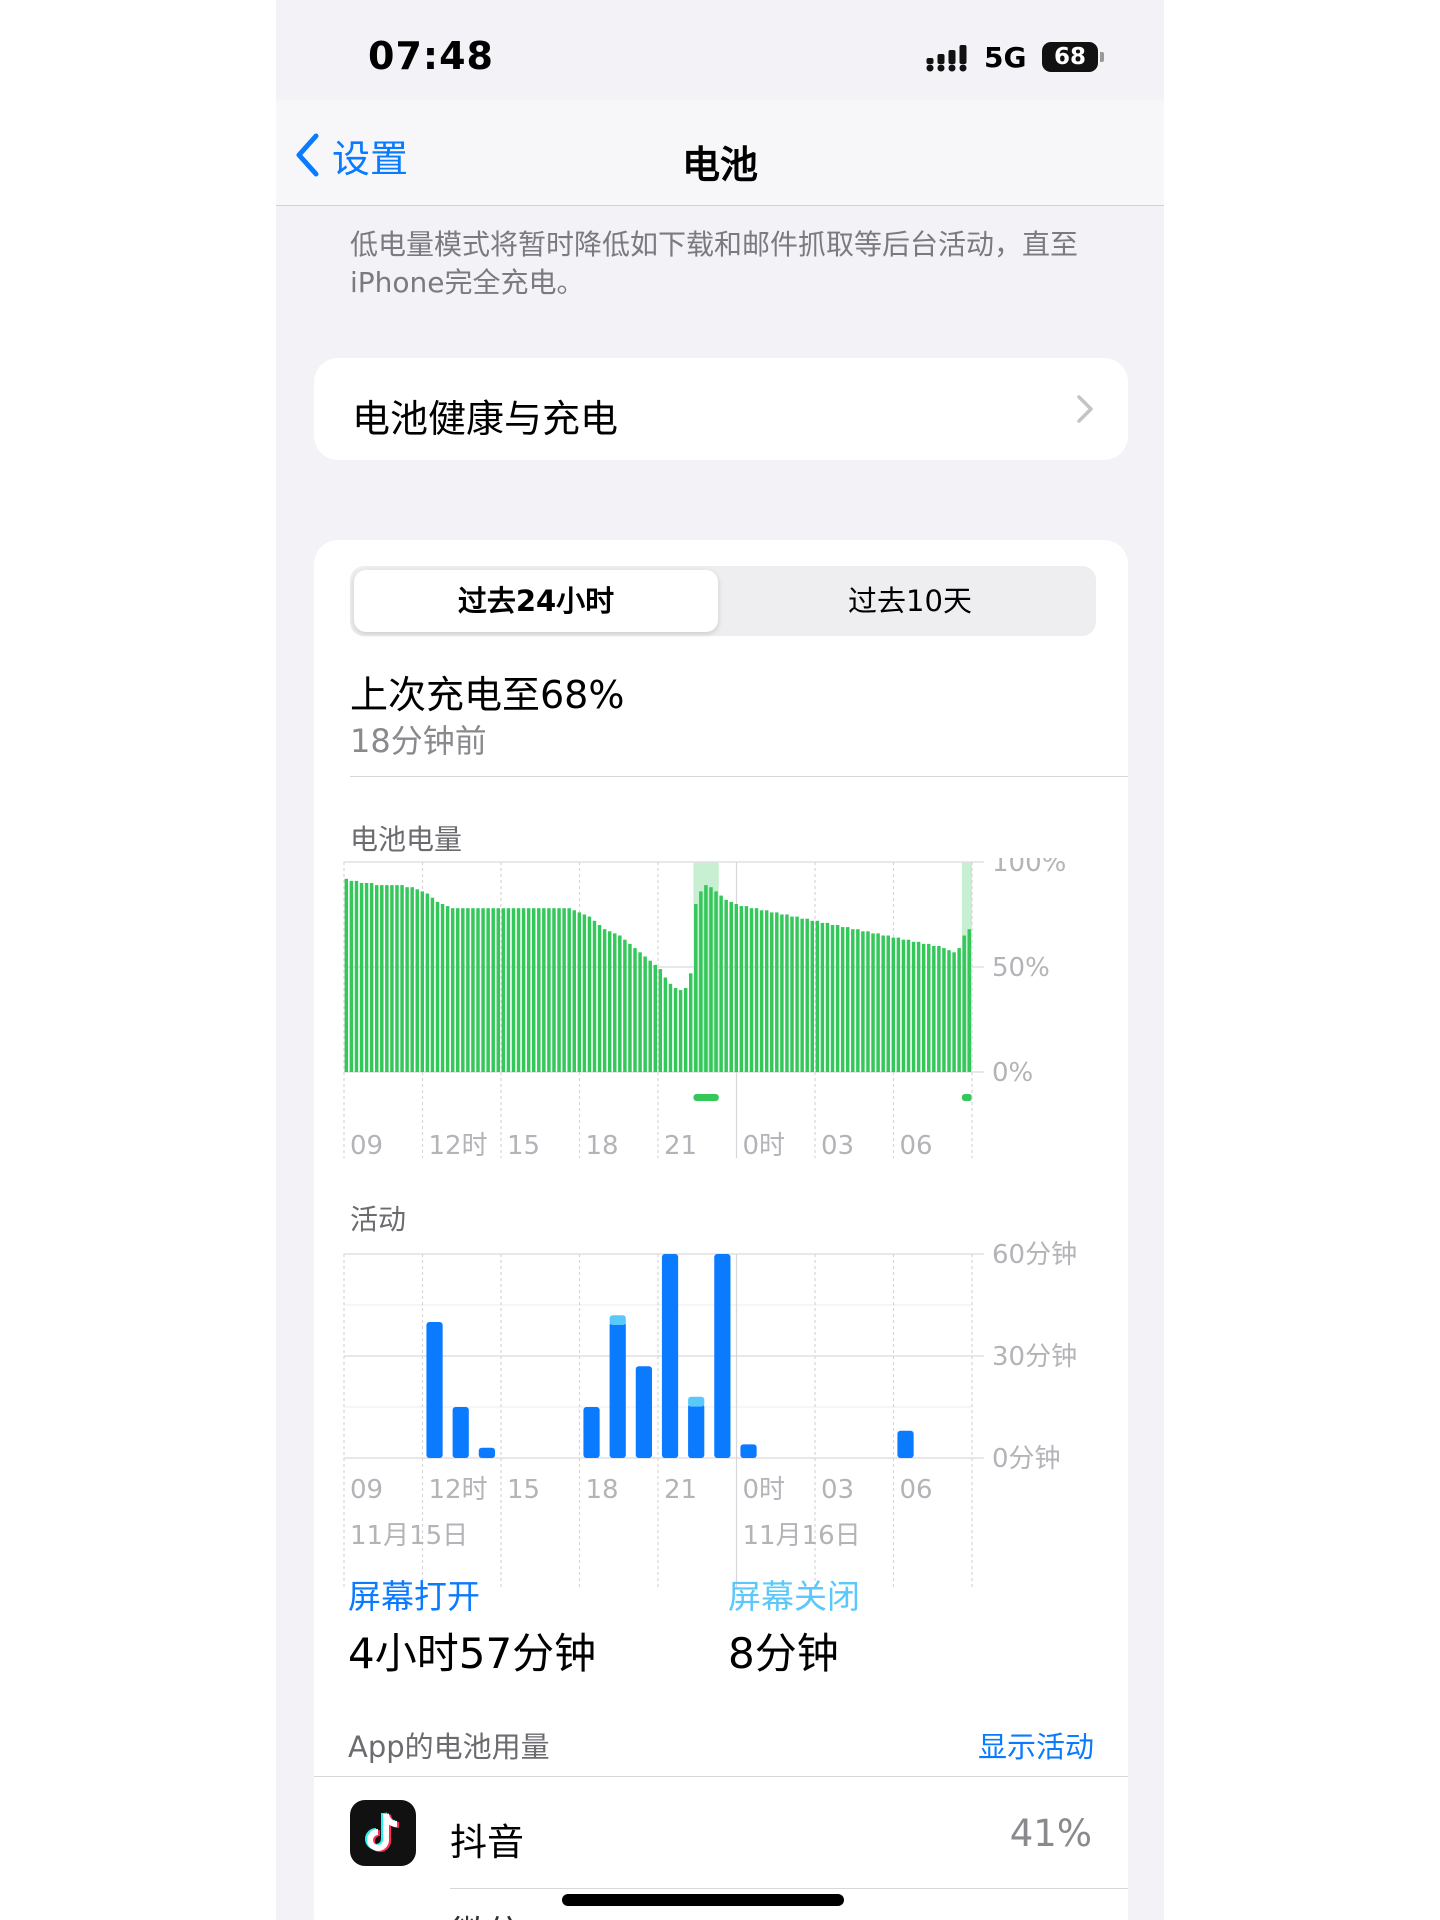  What do you see at coordinates (366, 1146) in the screenshot?
I see `x-tick-label: 09` at bounding box center [366, 1146].